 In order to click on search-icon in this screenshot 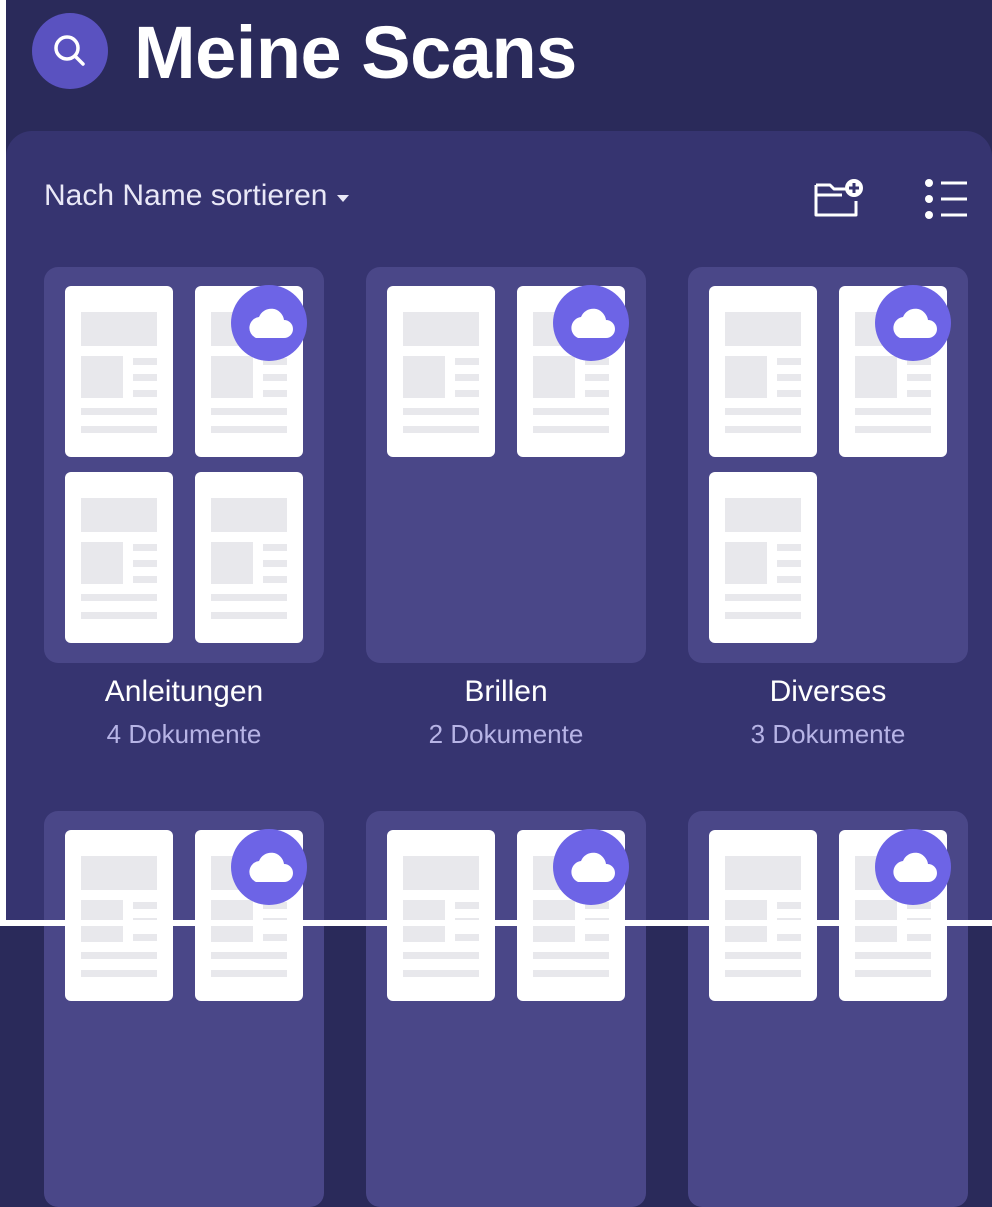, I will do `click(69, 50)`.